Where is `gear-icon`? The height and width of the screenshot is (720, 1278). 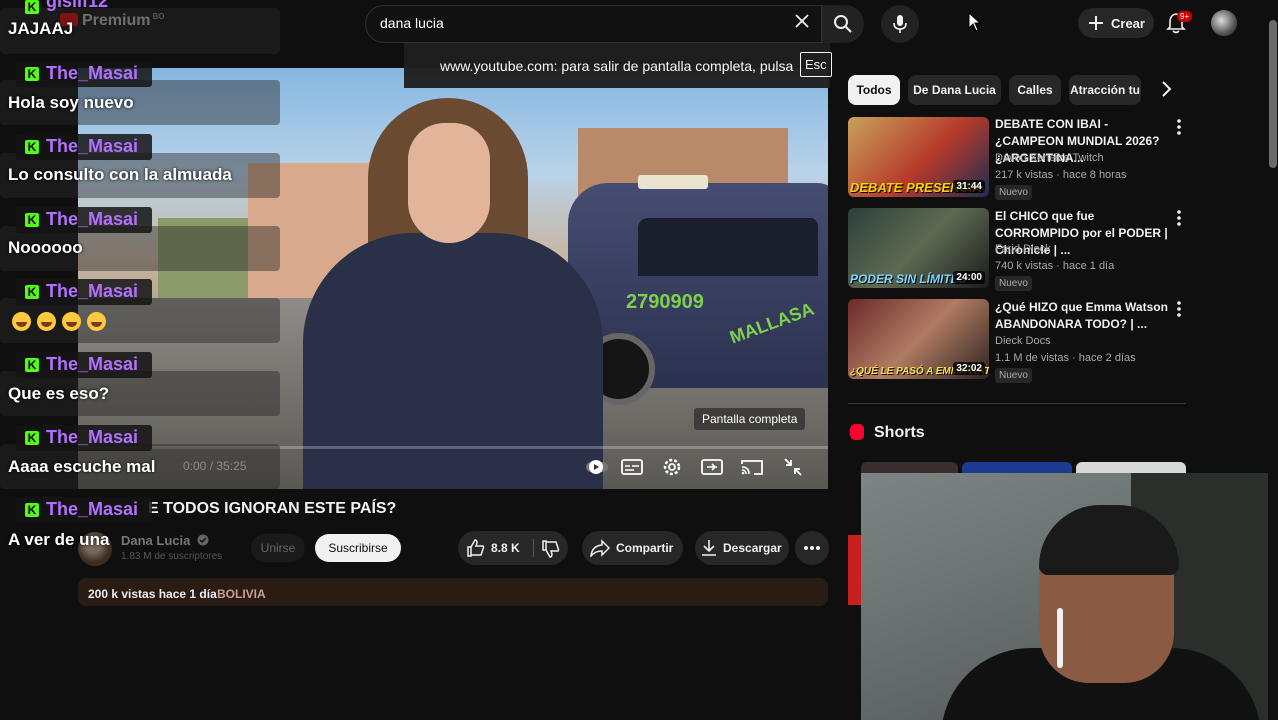
gear-icon is located at coordinates (672, 467).